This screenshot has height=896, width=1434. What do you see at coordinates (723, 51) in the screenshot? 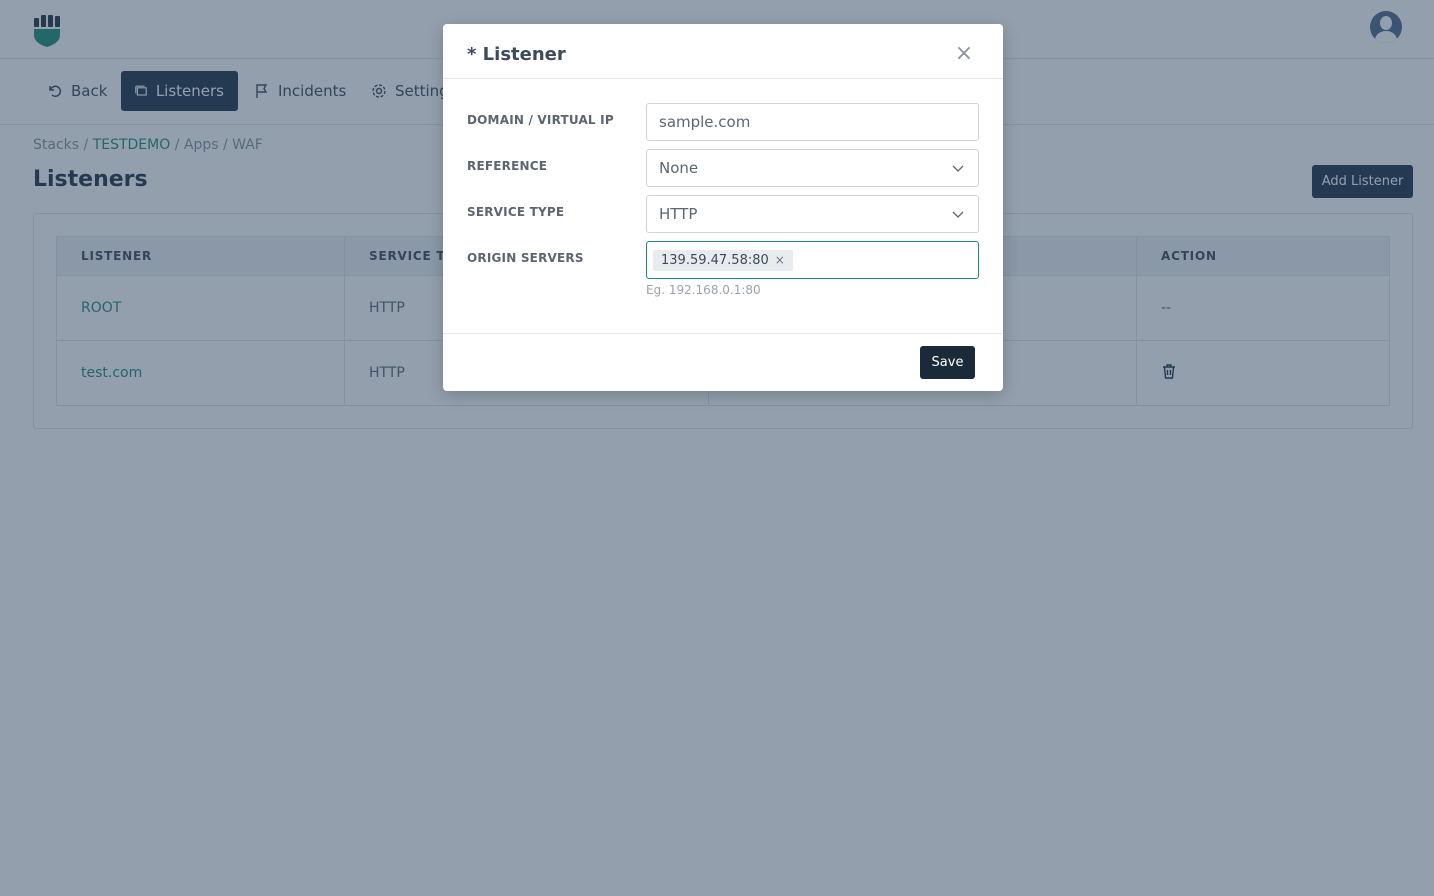
I see `modal-header: * Listener ×` at bounding box center [723, 51].